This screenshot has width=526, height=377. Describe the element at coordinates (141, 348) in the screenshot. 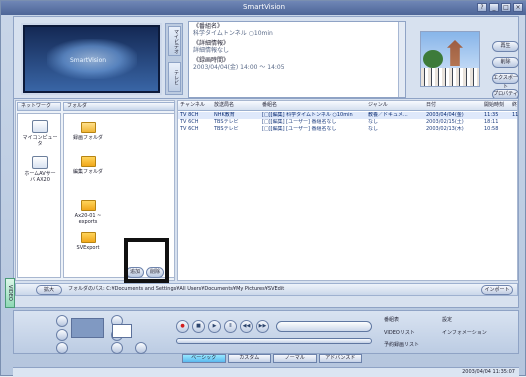

I see `settings-circle-button` at that location.